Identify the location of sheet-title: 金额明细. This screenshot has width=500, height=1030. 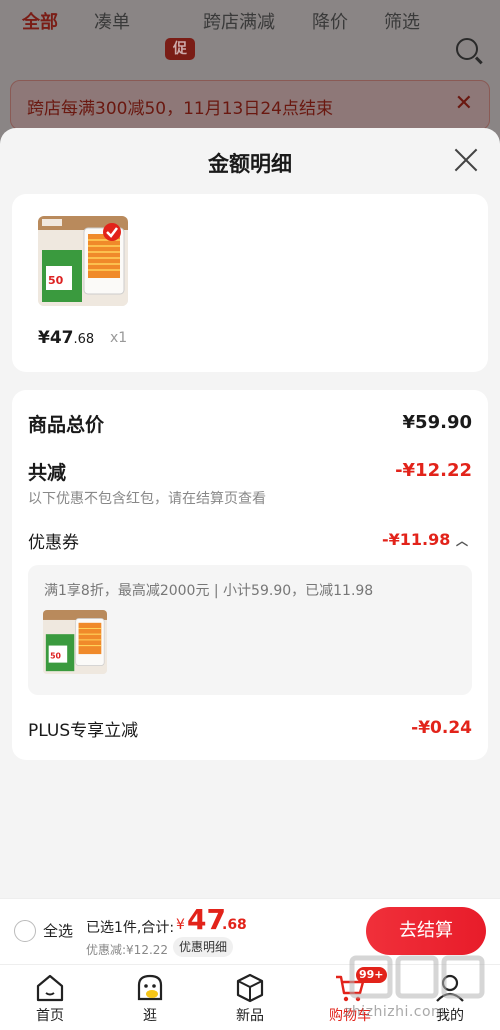
(250, 164).